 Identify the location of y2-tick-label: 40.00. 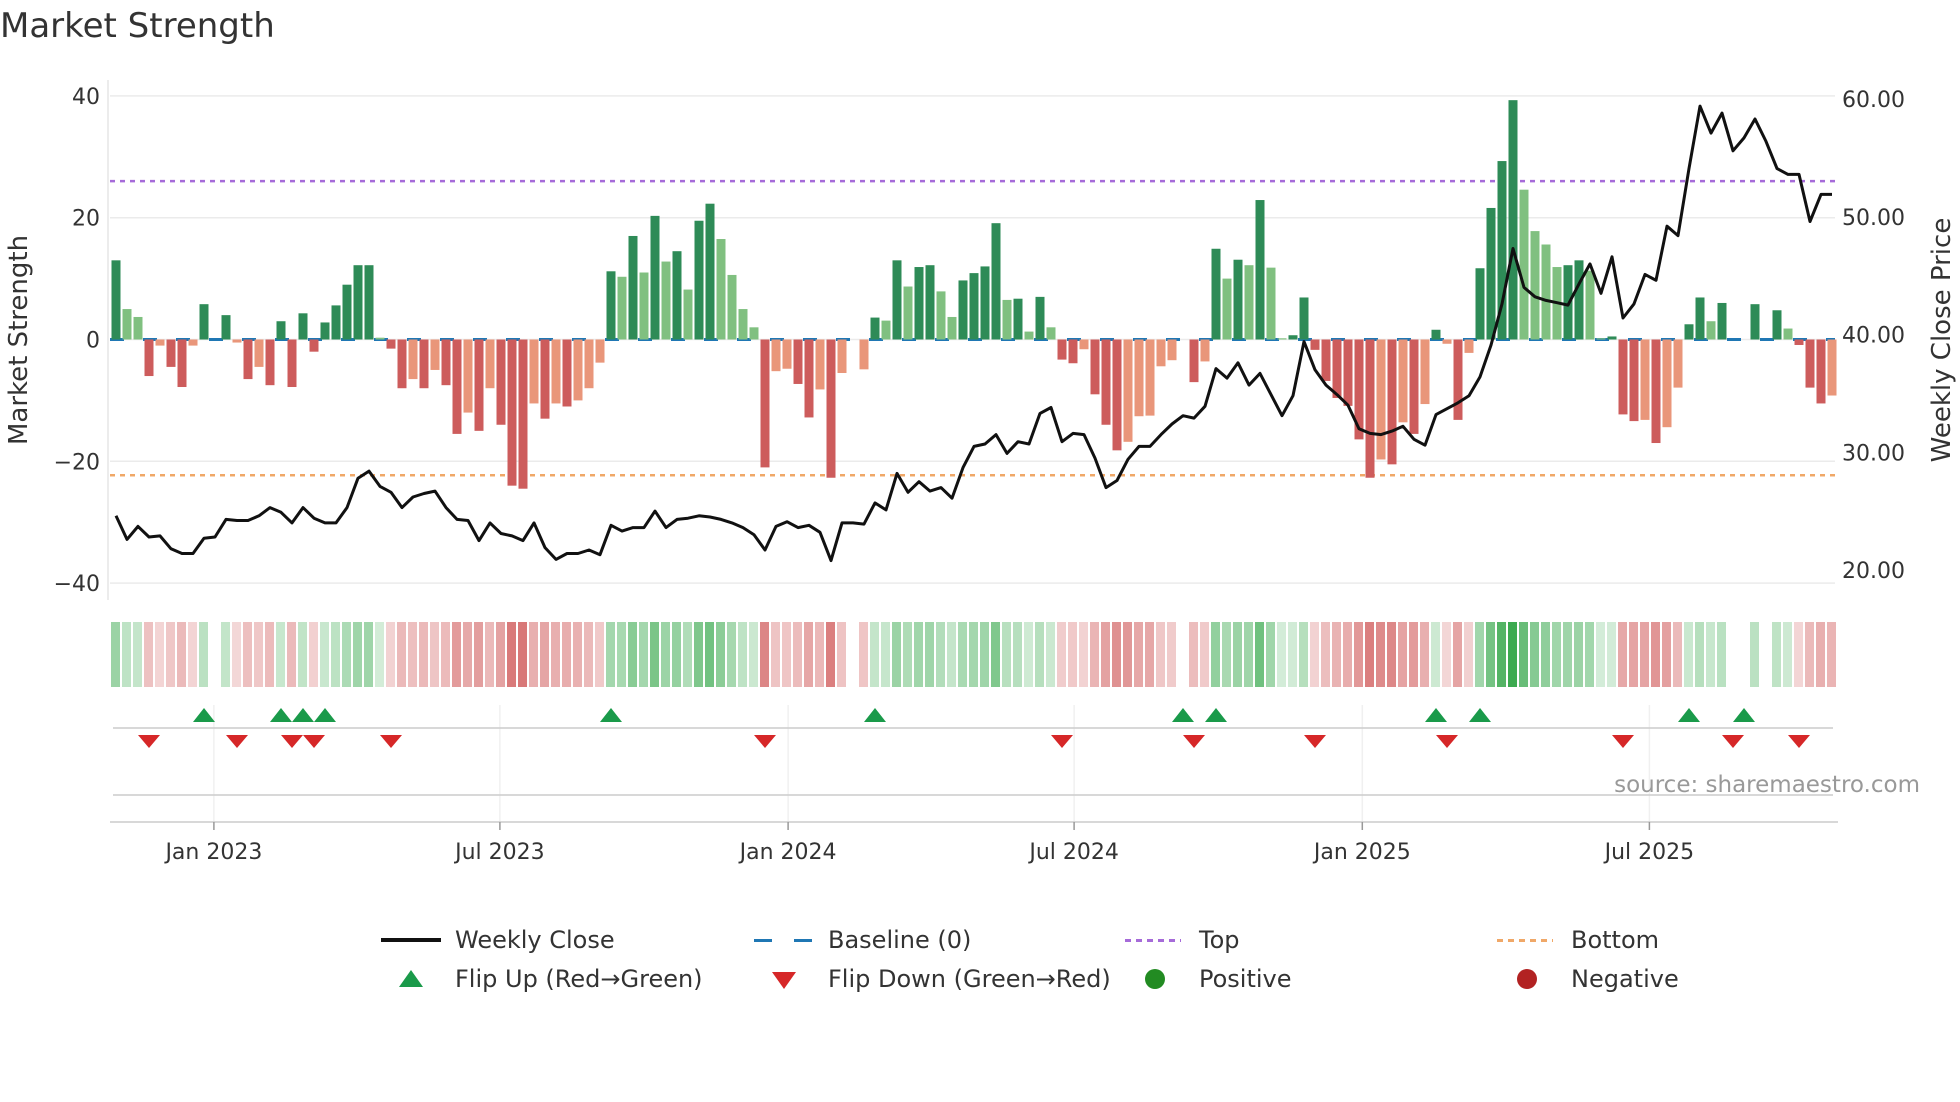
(1873, 336).